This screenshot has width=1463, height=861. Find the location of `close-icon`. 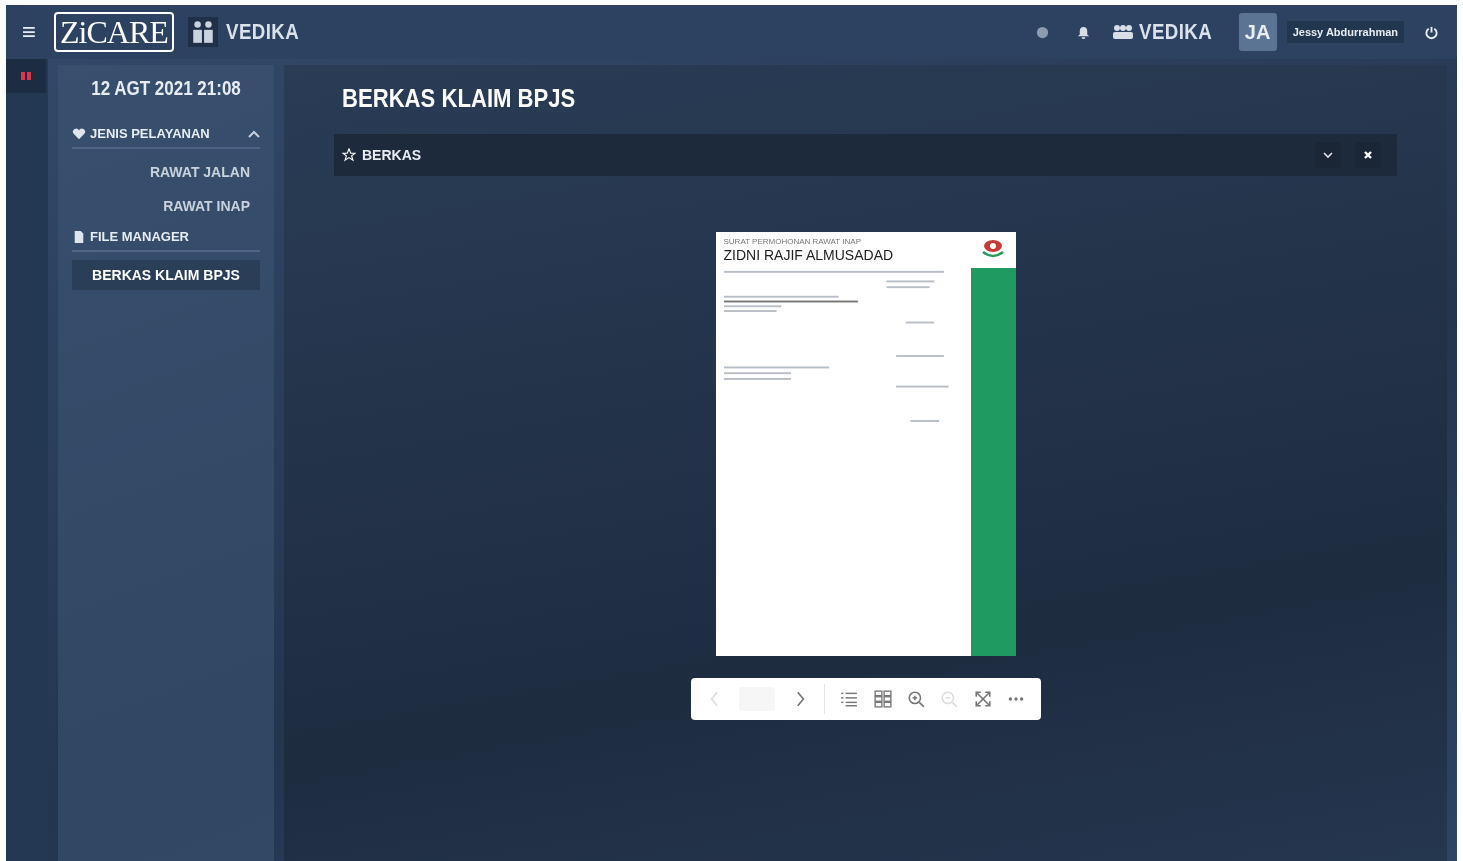

close-icon is located at coordinates (1368, 155).